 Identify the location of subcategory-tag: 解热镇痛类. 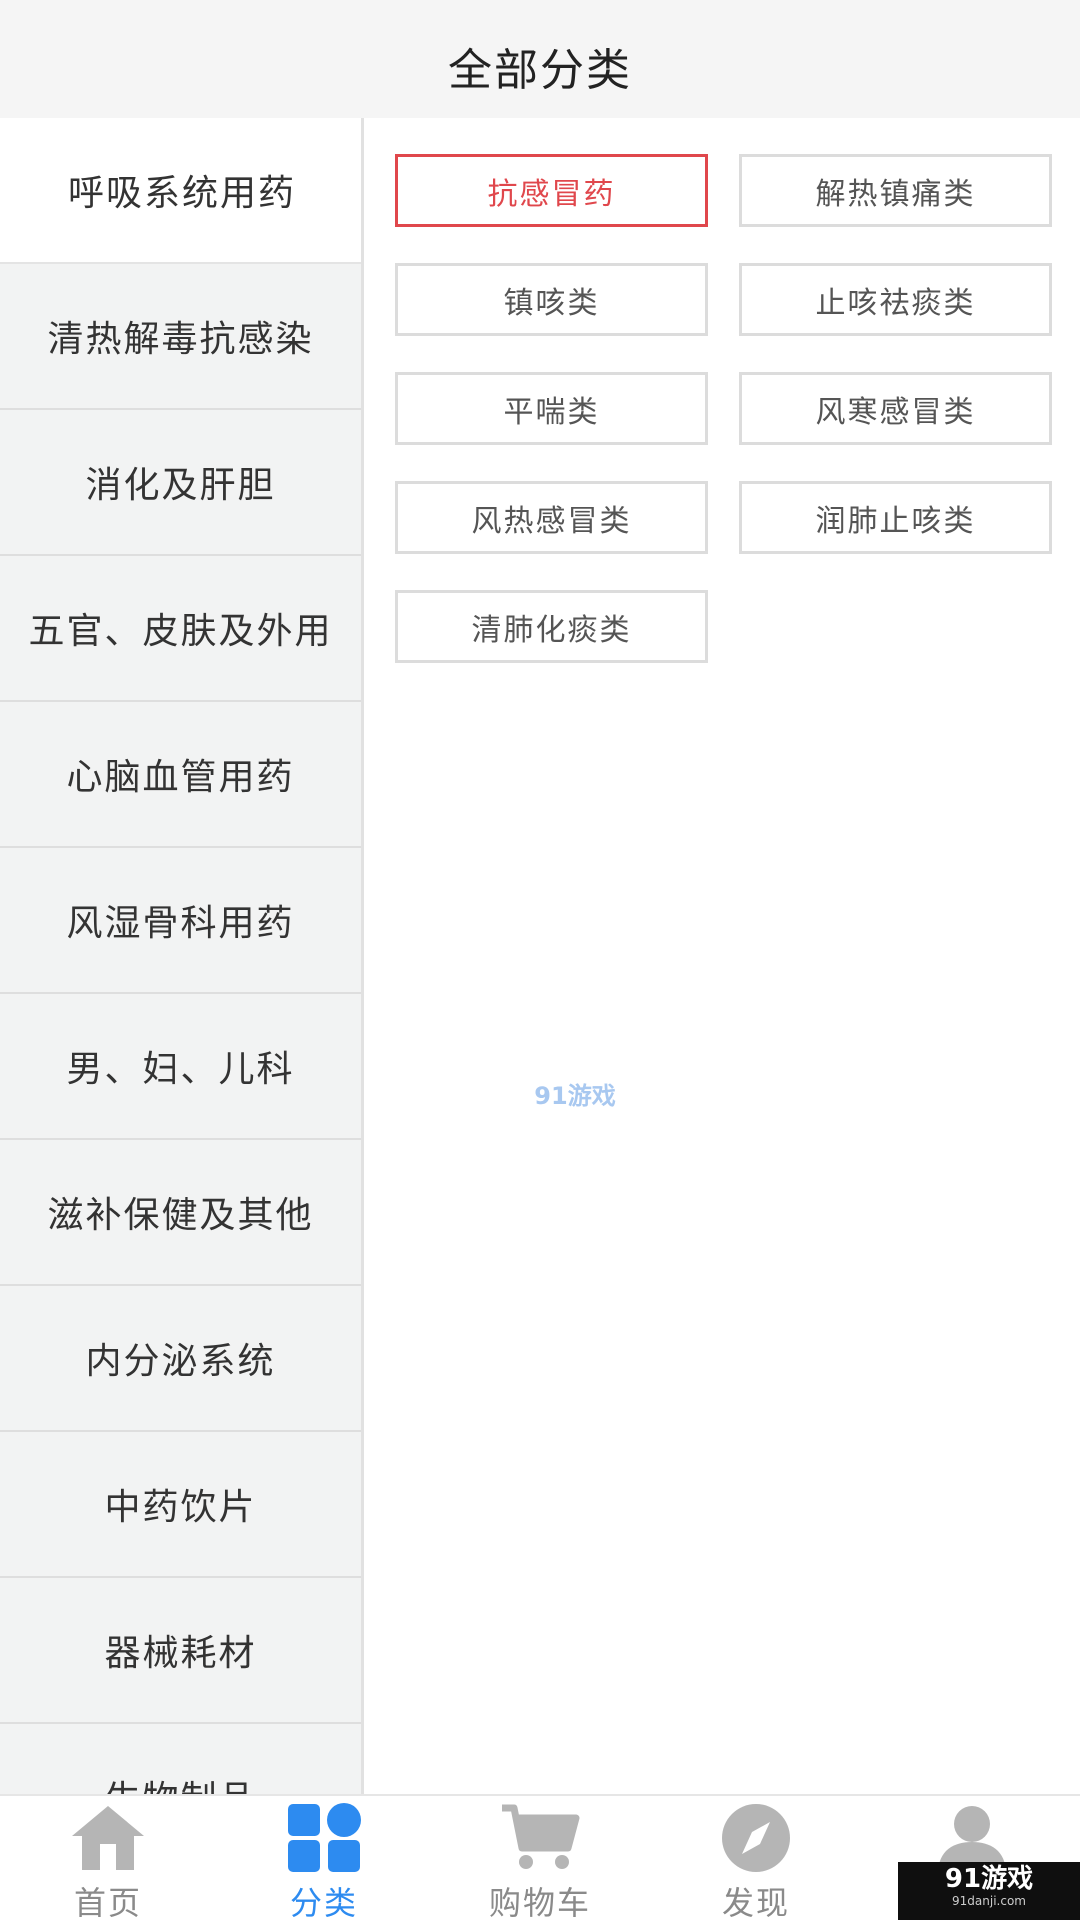
(895, 190).